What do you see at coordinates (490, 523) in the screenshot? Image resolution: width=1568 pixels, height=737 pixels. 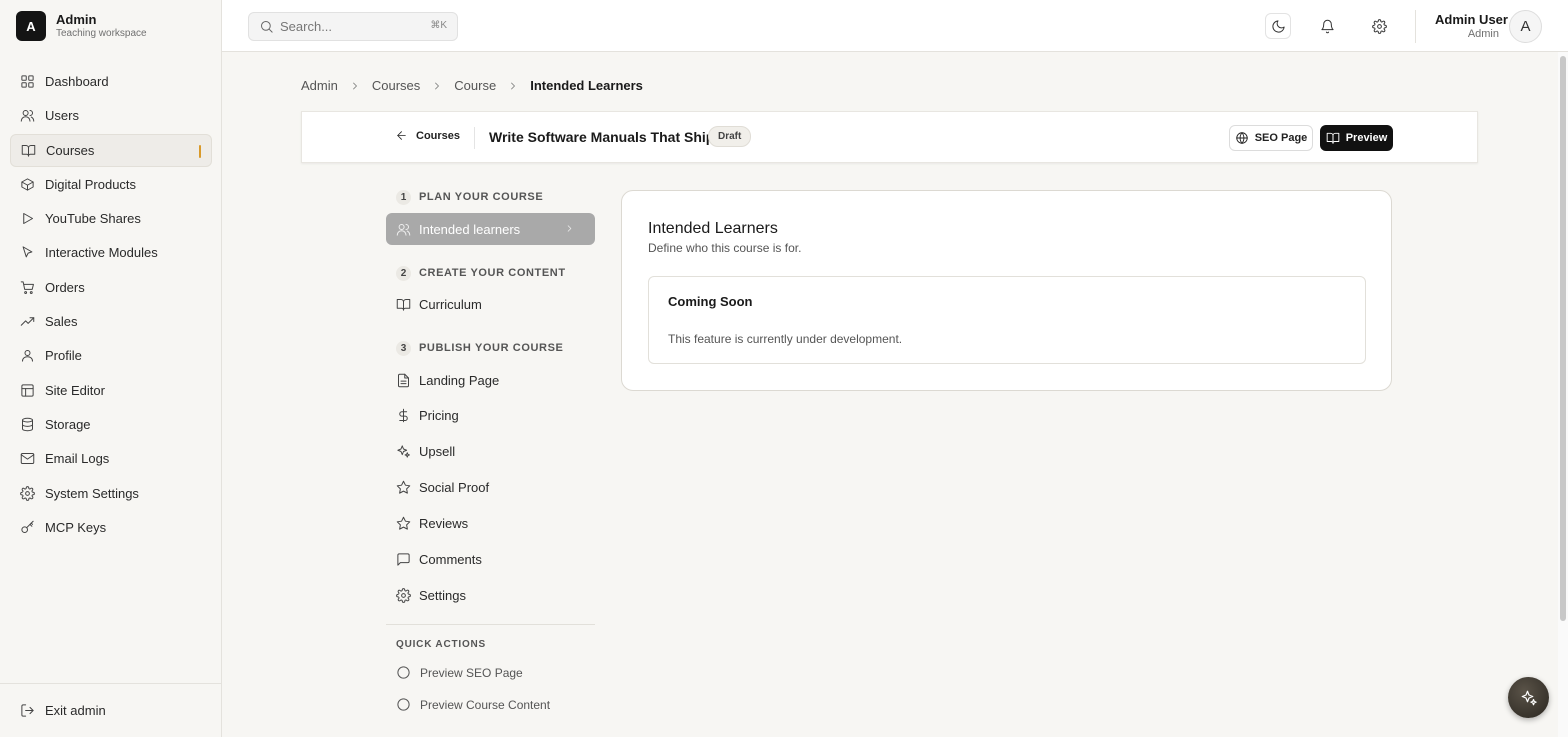 I see `course-nav-reviews: Reviews` at bounding box center [490, 523].